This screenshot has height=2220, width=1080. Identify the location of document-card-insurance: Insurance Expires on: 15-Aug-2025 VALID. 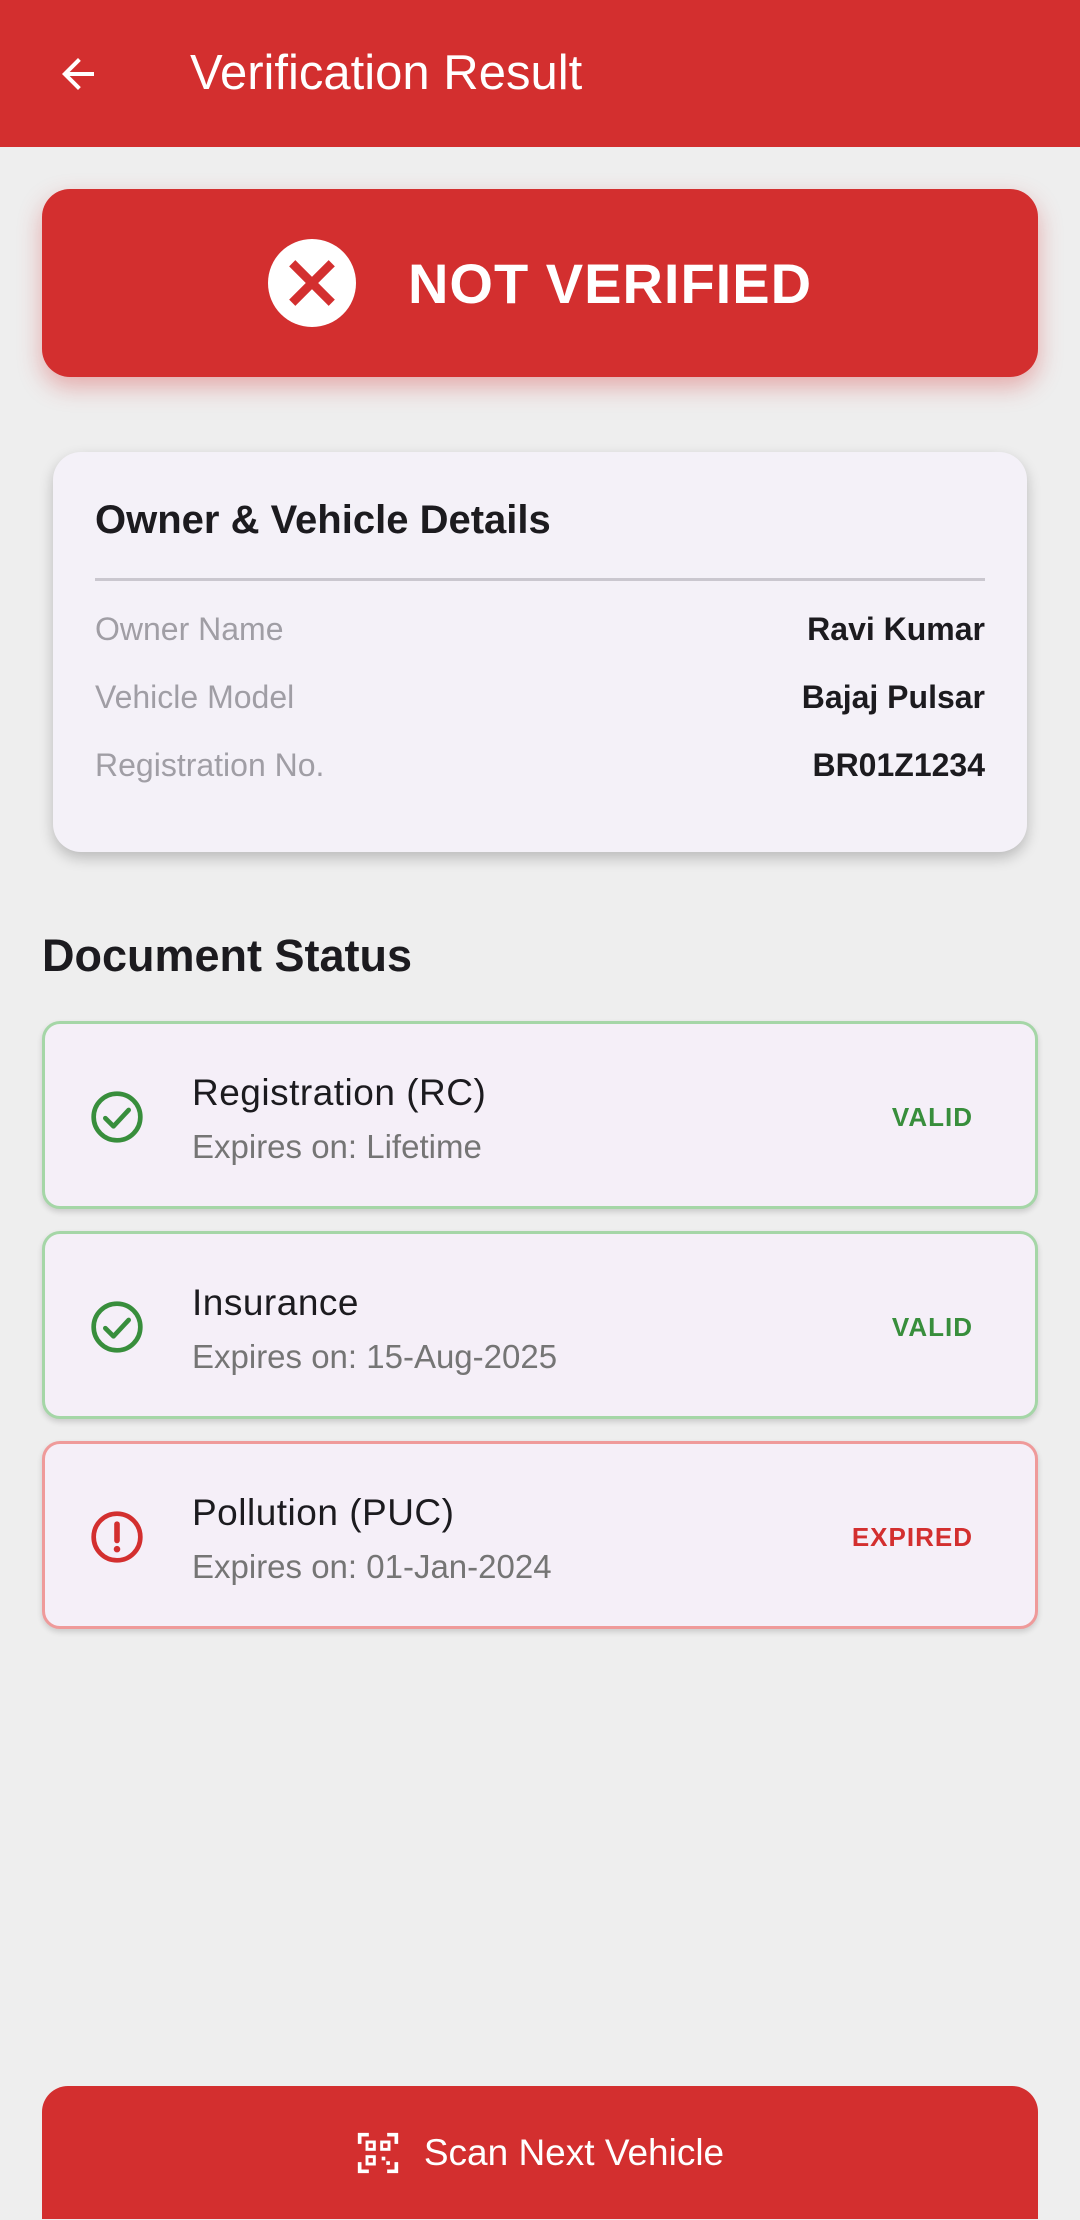
(540, 1325).